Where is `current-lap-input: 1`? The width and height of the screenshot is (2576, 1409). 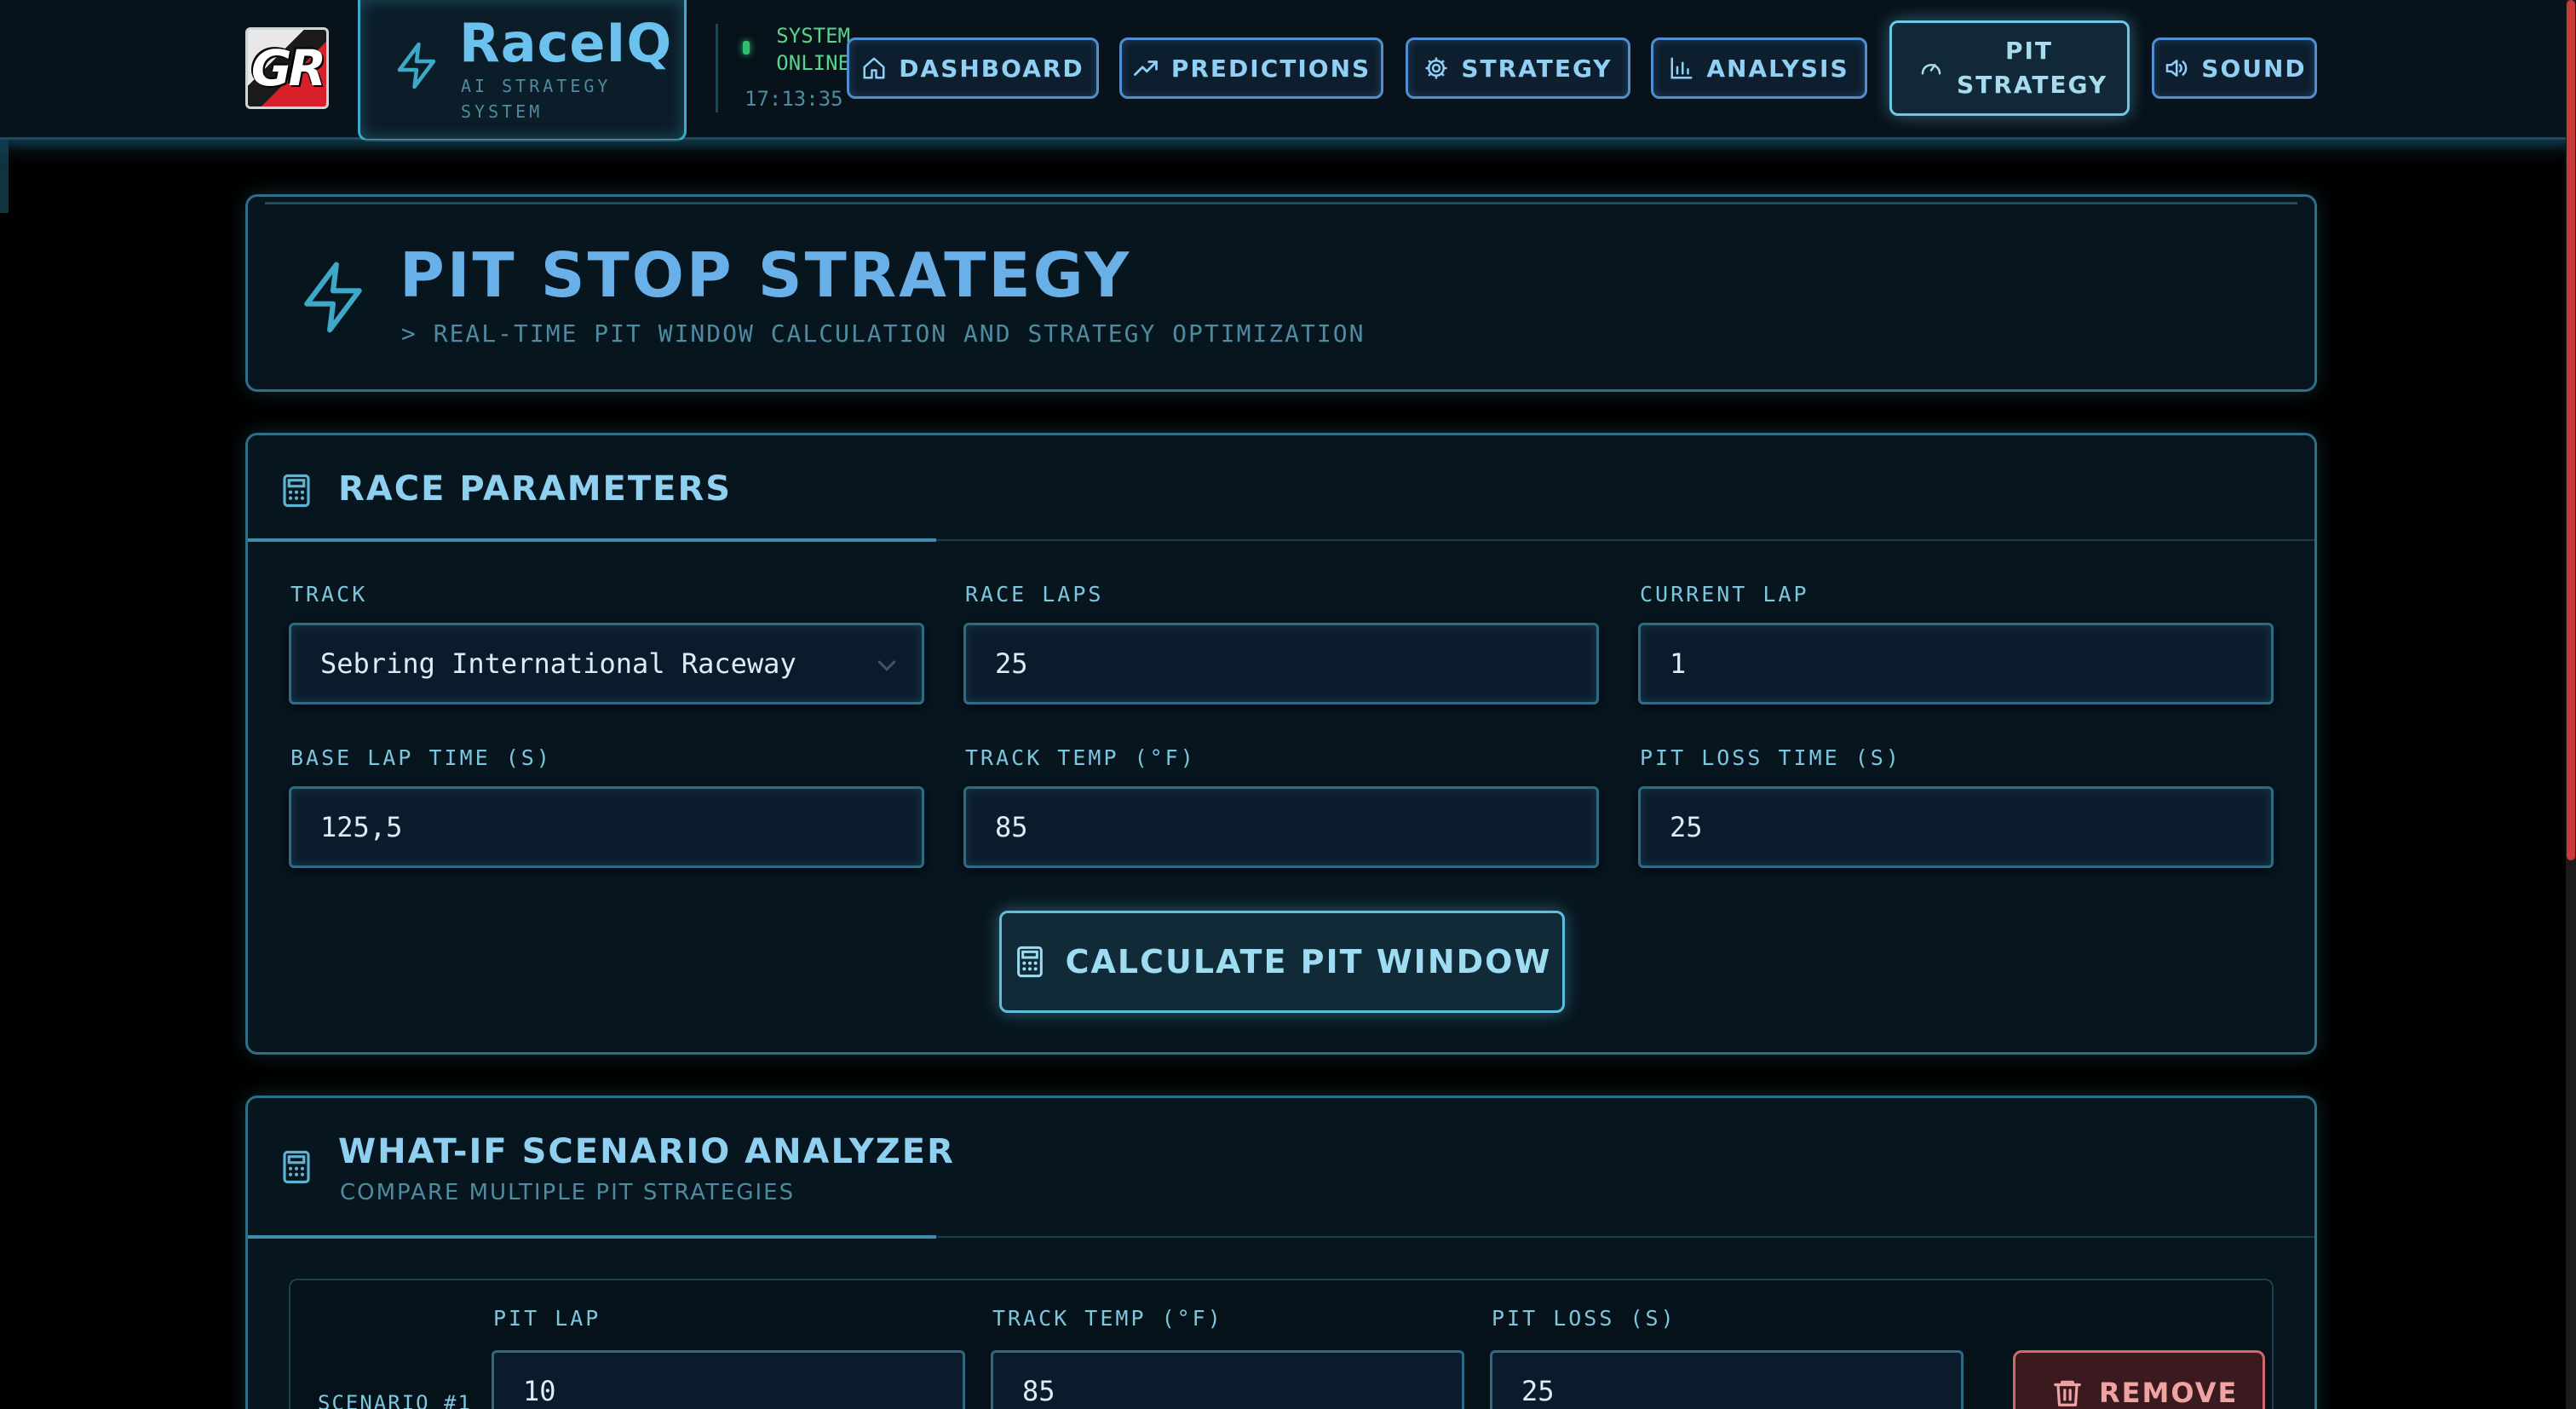
current-lap-input: 1 is located at coordinates (1956, 663).